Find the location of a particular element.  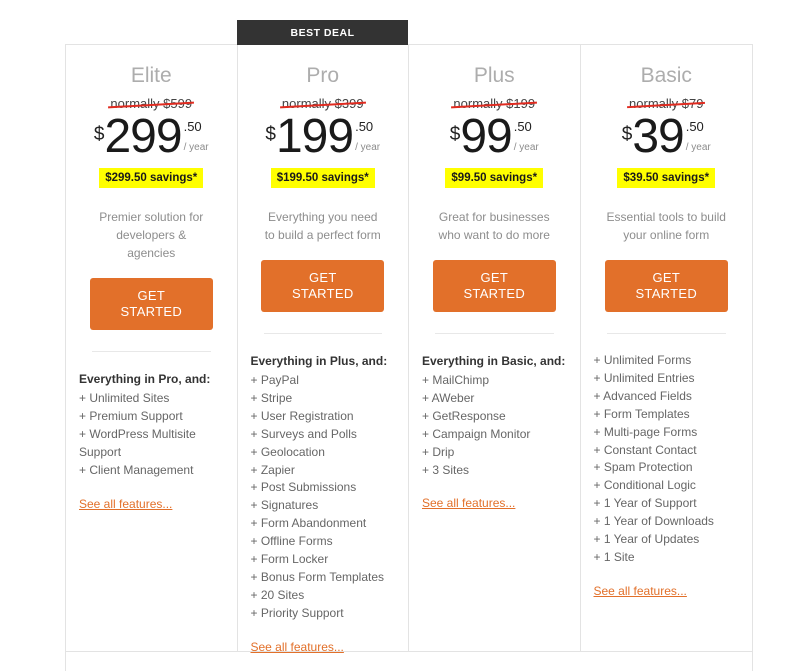

feature-item: + Campaign Monitor is located at coordinates (476, 433).